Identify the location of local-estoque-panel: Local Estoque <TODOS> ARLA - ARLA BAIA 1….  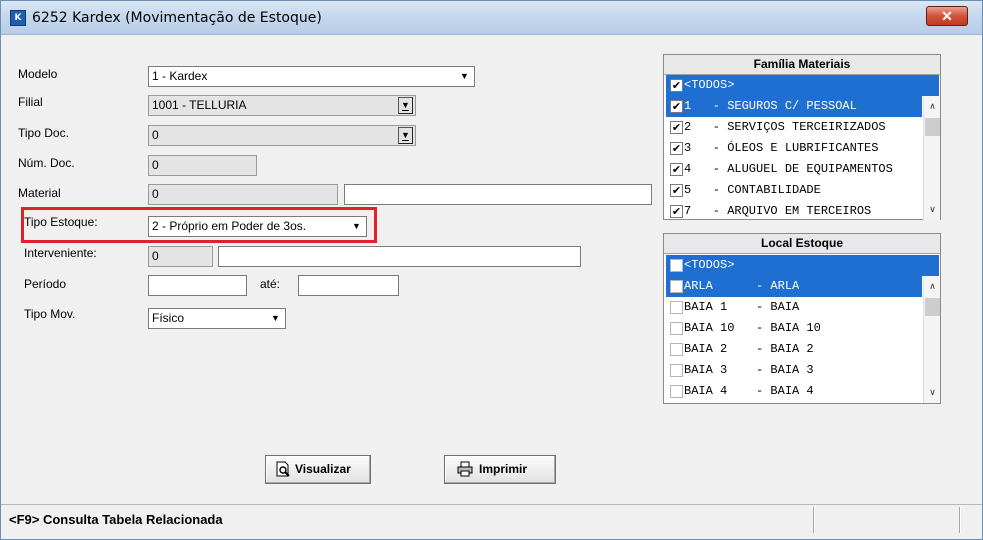
(802, 318).